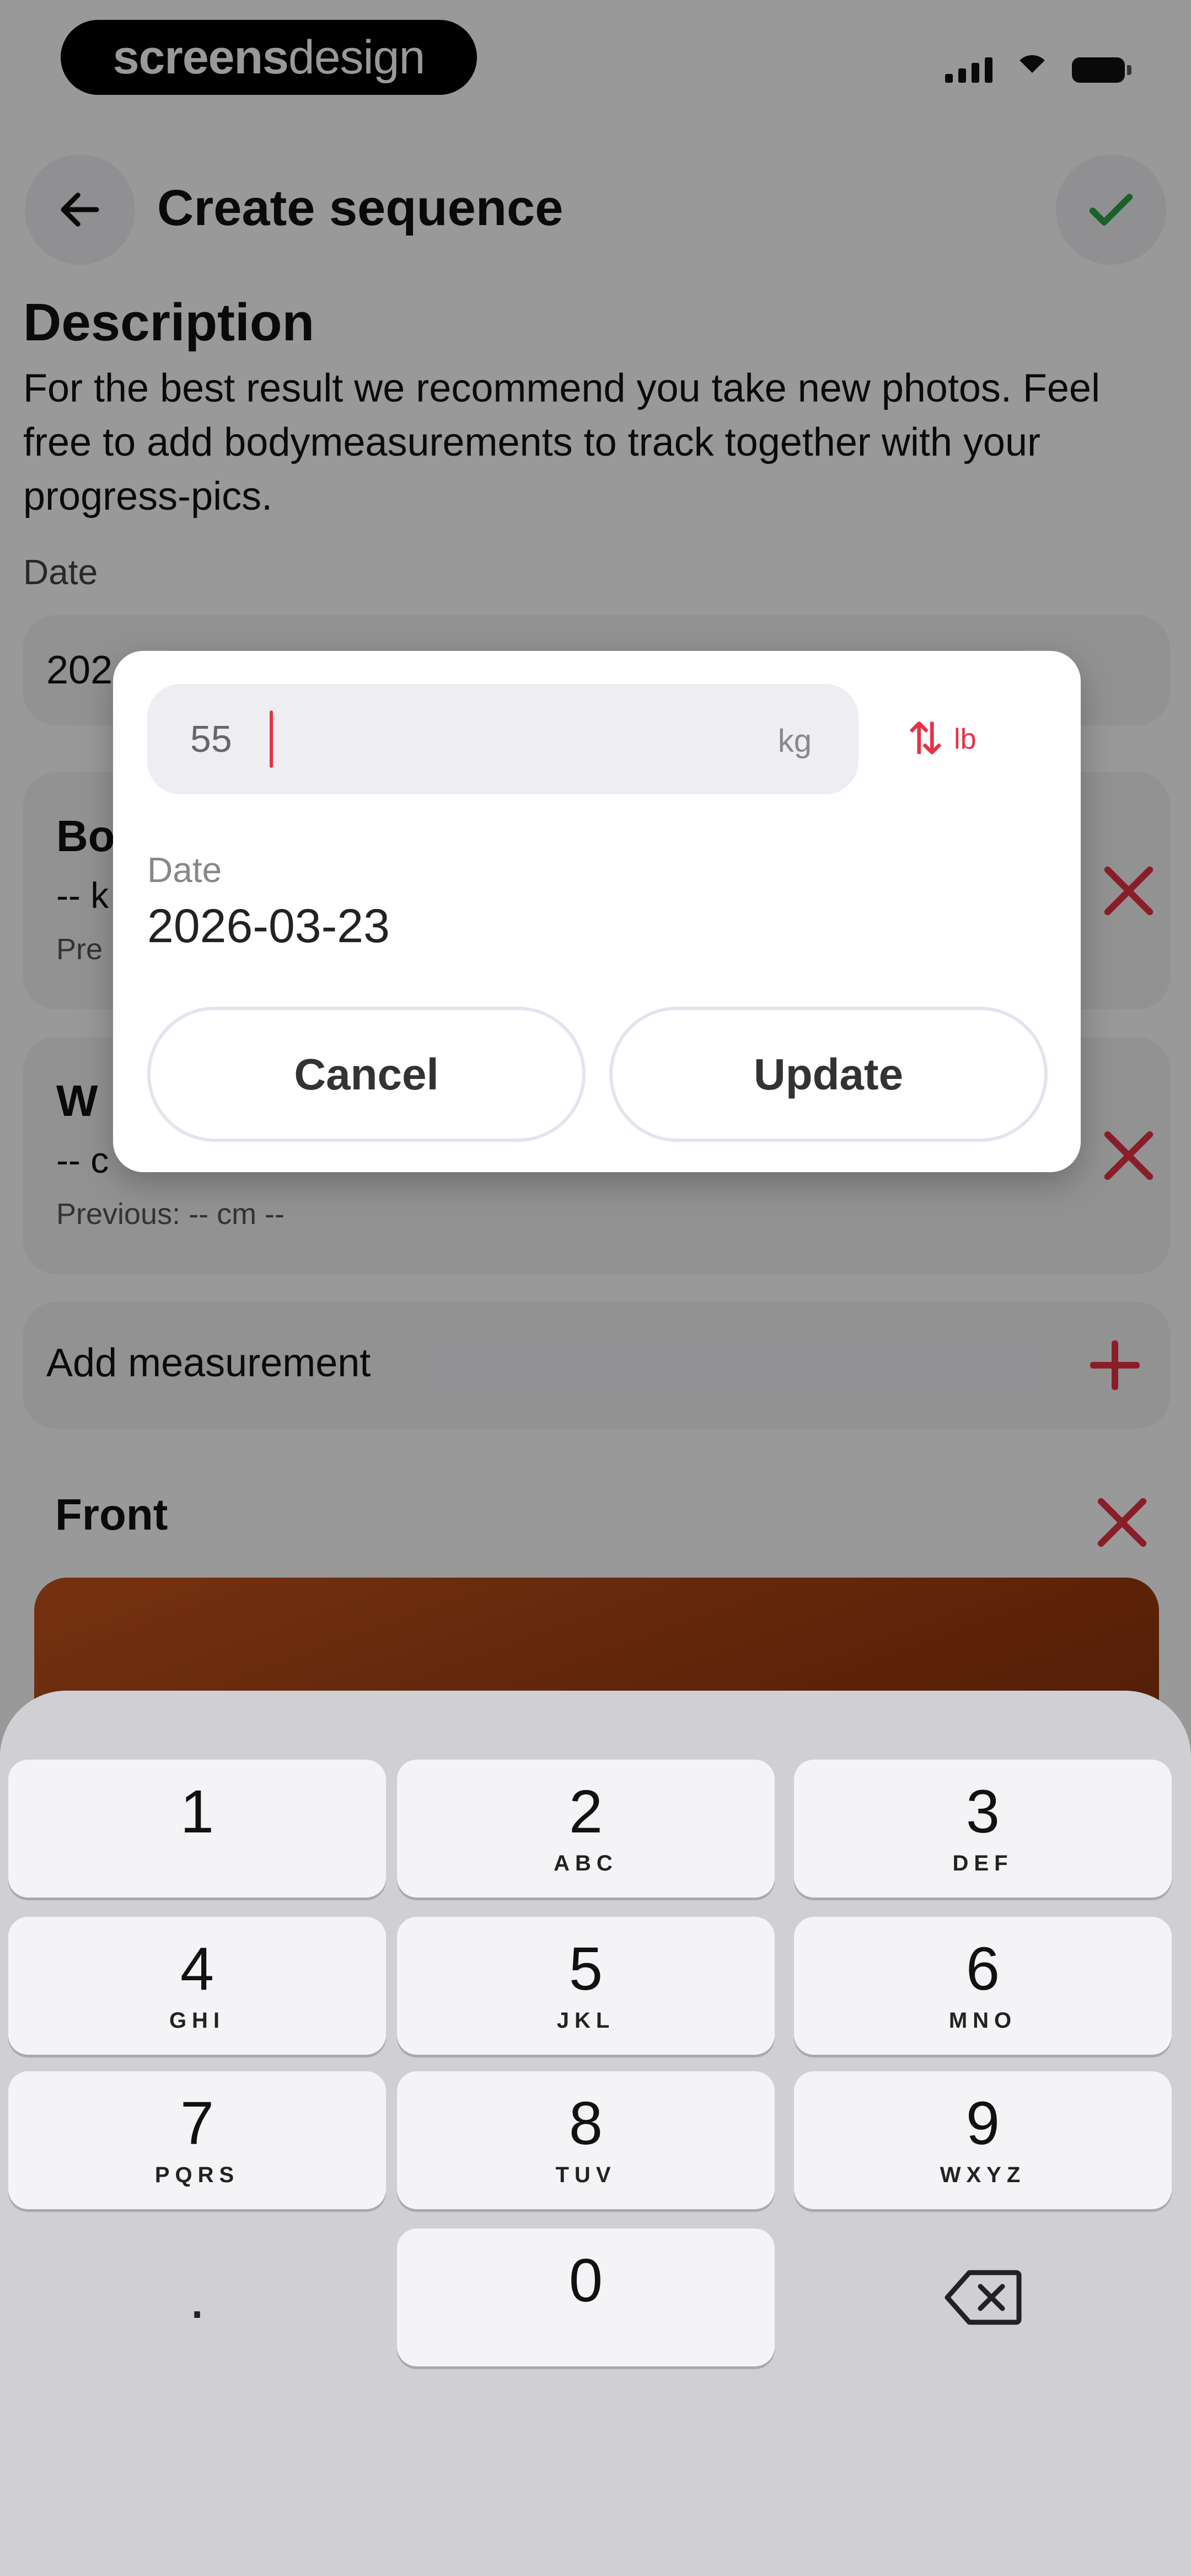  Describe the element at coordinates (586, 2140) in the screenshot. I see `key-8: 8 TUV` at that location.